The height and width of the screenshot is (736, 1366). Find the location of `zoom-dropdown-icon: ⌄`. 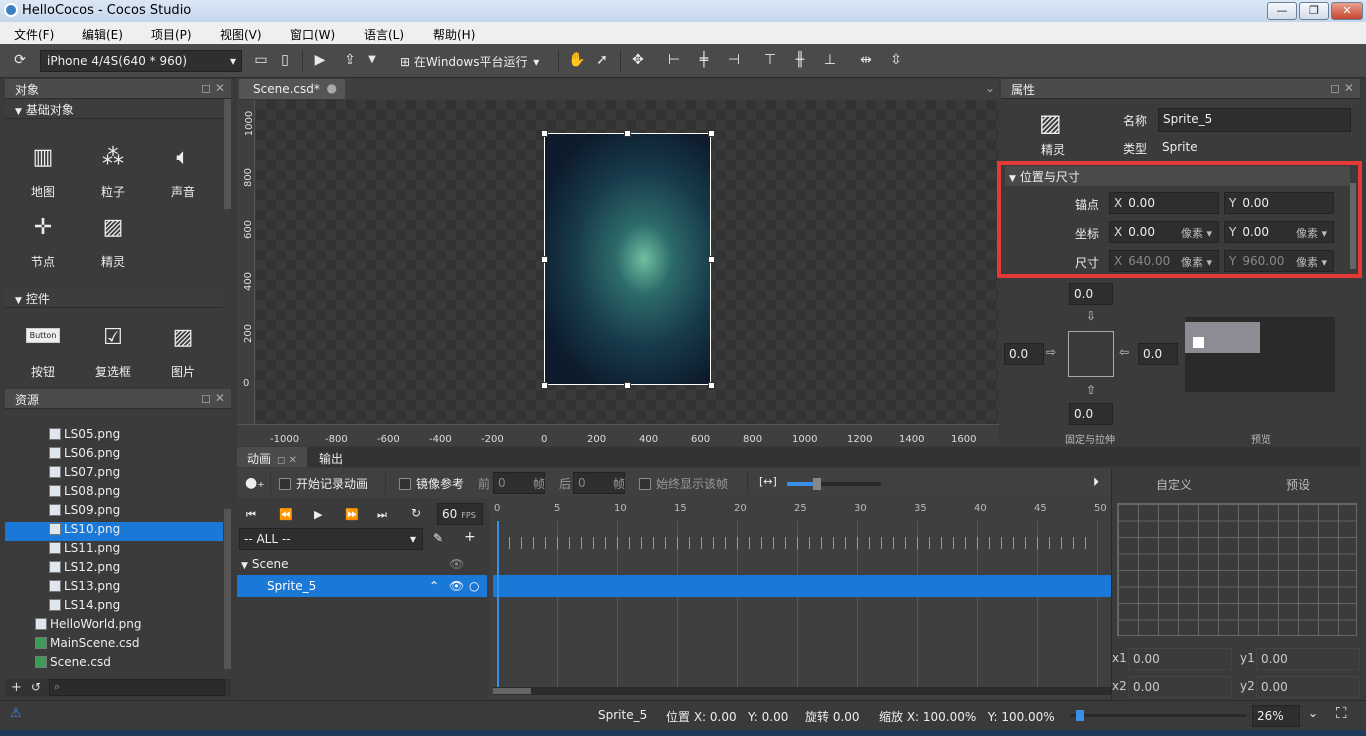

zoom-dropdown-icon: ⌄ is located at coordinates (1313, 713).